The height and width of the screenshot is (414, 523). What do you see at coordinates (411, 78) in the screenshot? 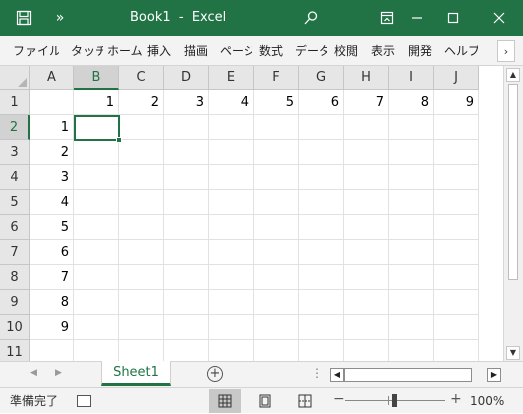
I see `column-header-i: I` at bounding box center [411, 78].